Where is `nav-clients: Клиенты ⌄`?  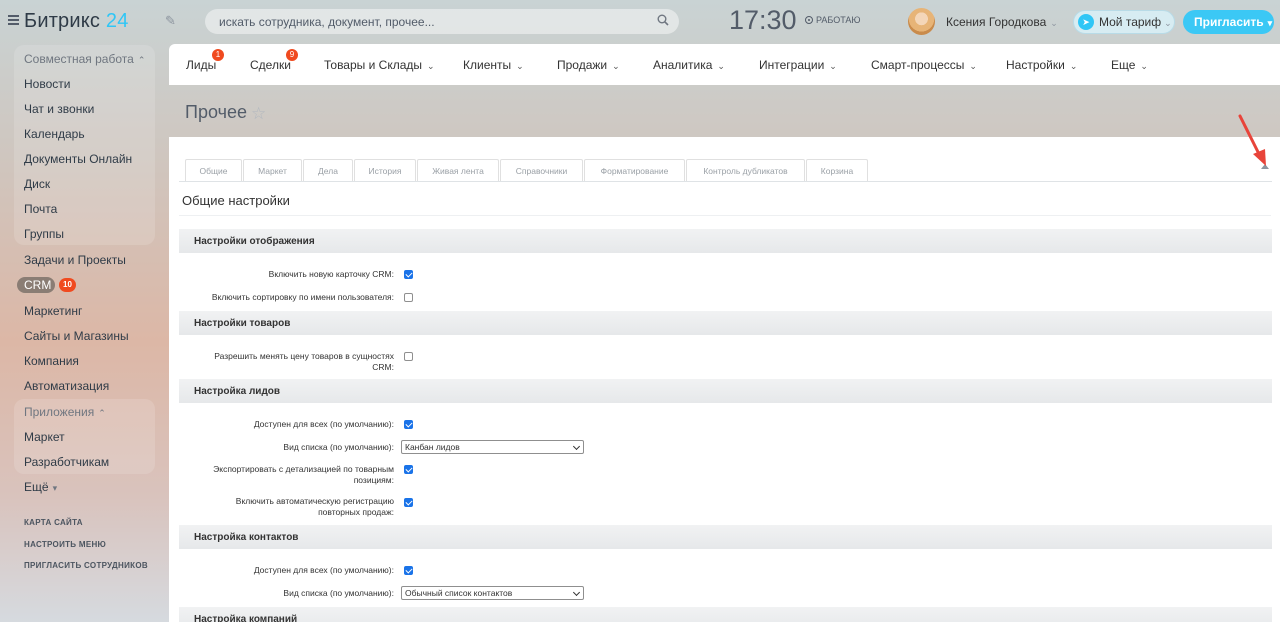
nav-clients: Клиенты ⌄ is located at coordinates (493, 65).